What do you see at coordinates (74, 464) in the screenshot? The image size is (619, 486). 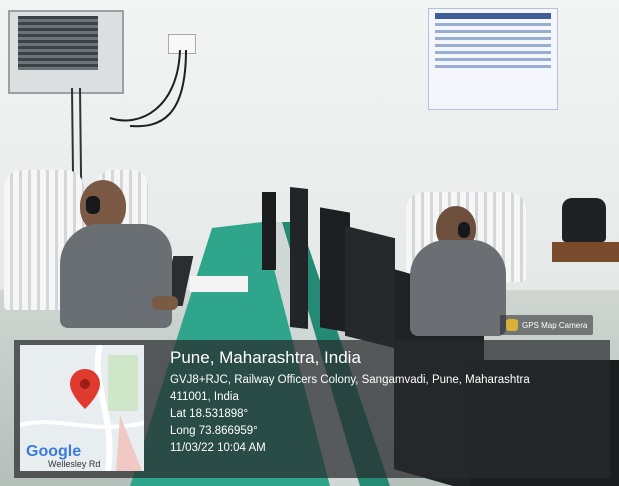 I see `map-road-label: Wellesley Rd` at bounding box center [74, 464].